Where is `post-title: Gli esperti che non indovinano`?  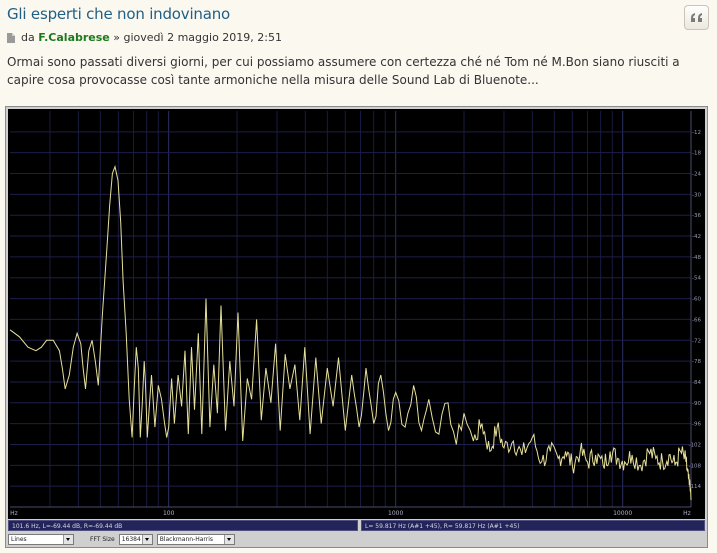 post-title: Gli esperti che non indovinano is located at coordinates (118, 14).